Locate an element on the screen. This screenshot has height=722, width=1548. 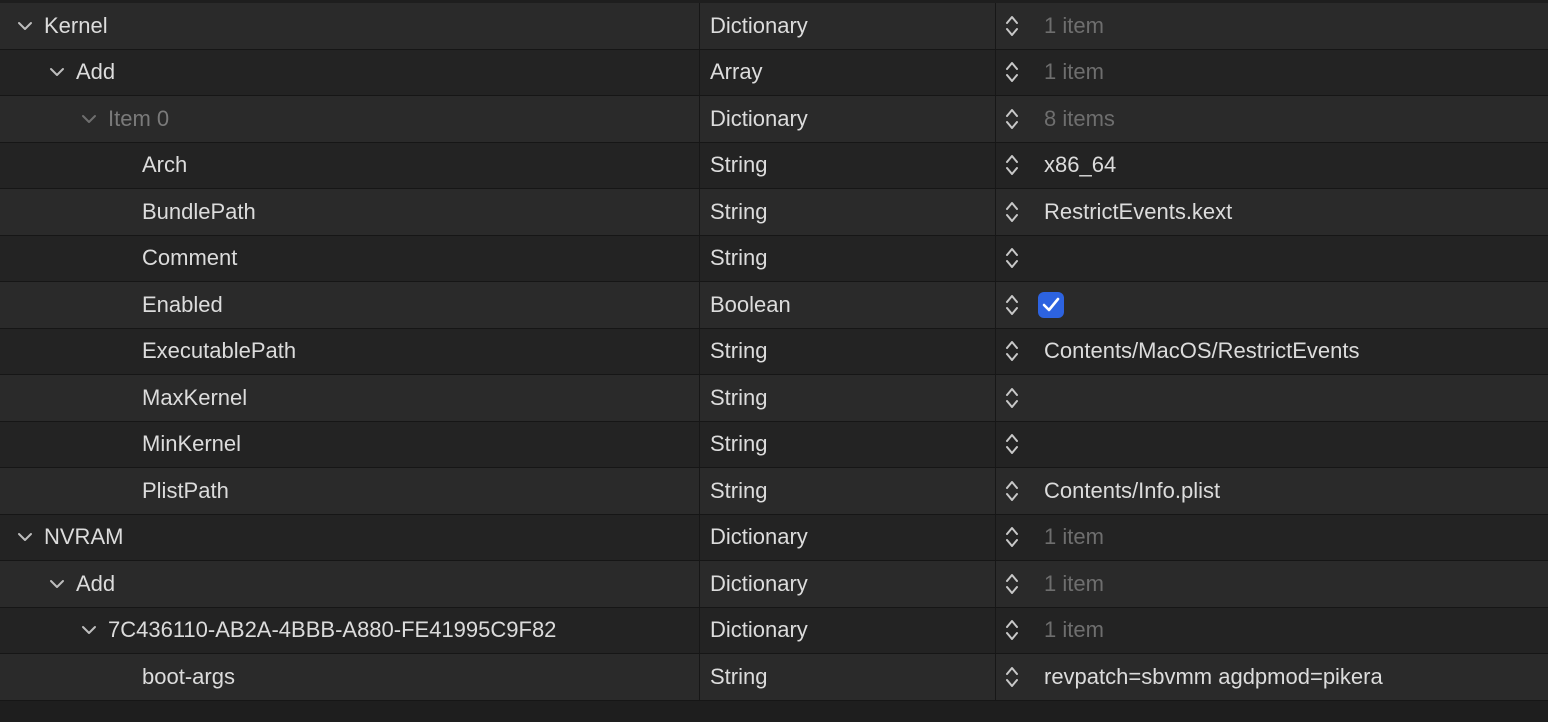
plist-row: Kernel Dictionary 1 item is located at coordinates (774, 26).